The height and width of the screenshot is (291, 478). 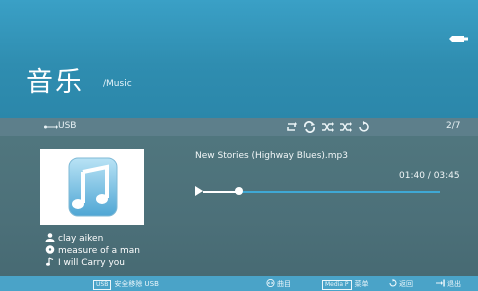 I want to click on repeat-one-icon, so click(x=291, y=127).